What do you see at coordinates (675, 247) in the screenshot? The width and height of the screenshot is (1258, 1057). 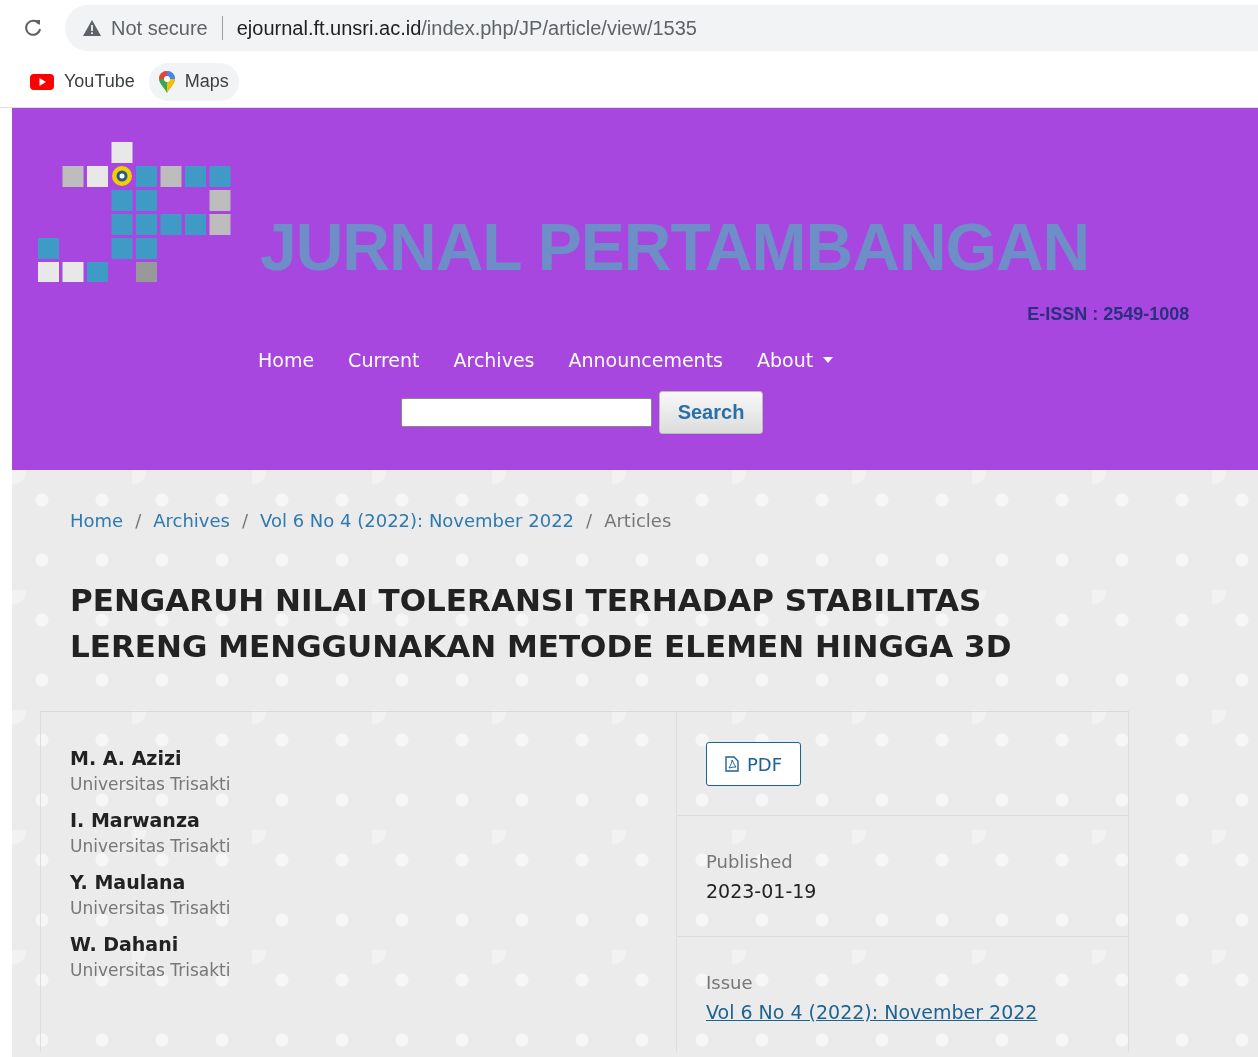 I see `journal-title: JURNAL PERTAMBANGAN` at bounding box center [675, 247].